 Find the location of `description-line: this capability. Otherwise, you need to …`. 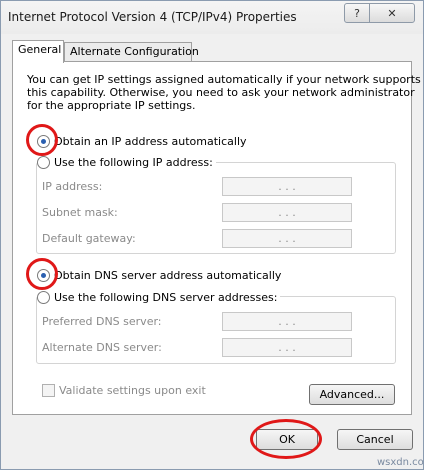

description-line: this capability. Otherwise, you need to … is located at coordinates (221, 92).